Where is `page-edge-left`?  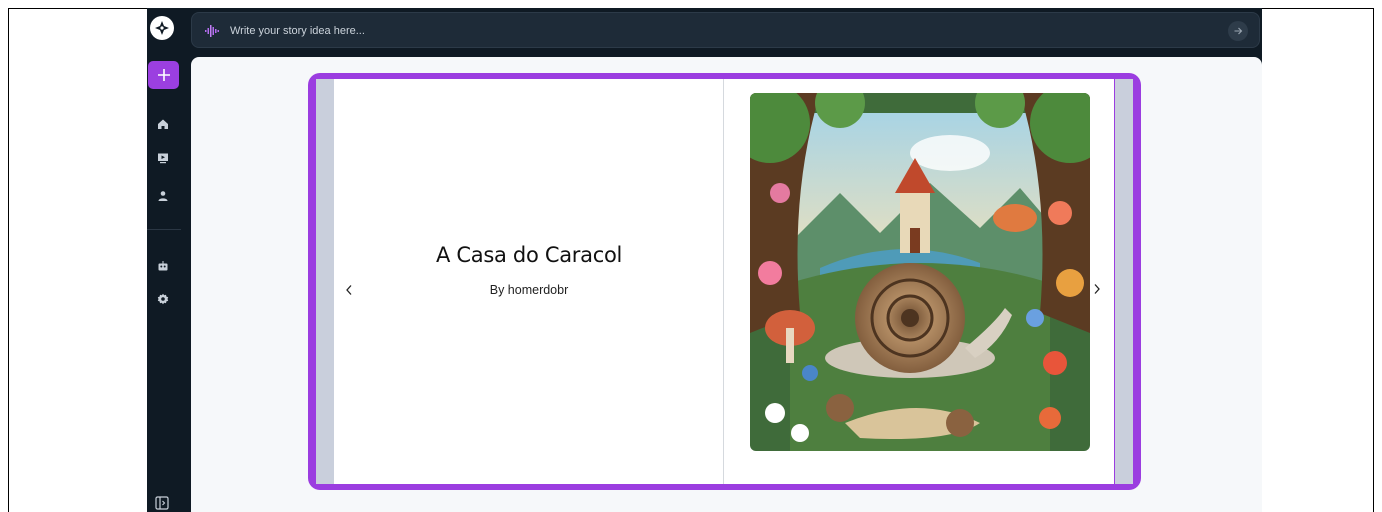
page-edge-left is located at coordinates (325, 281).